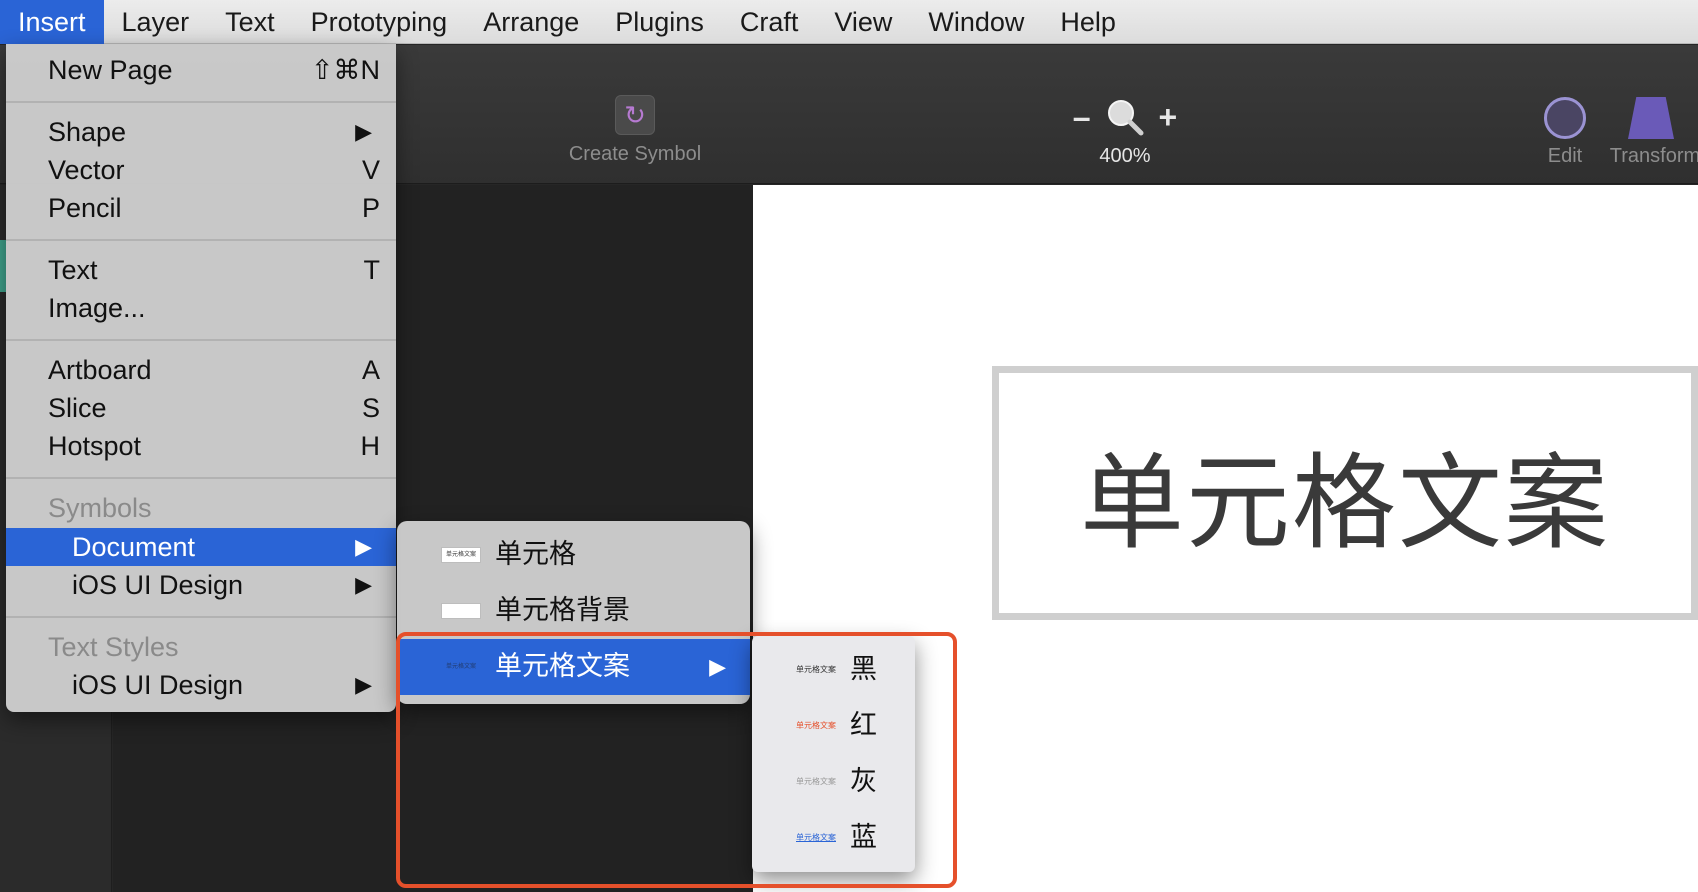  I want to click on menu-item-document: Document ▶, so click(201, 547).